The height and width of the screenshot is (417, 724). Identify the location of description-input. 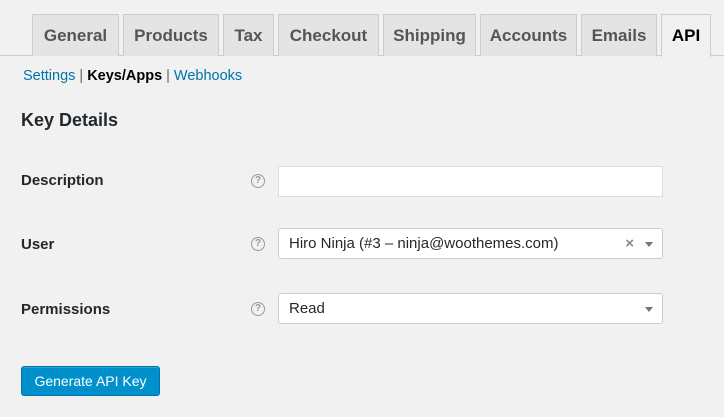
(470, 181).